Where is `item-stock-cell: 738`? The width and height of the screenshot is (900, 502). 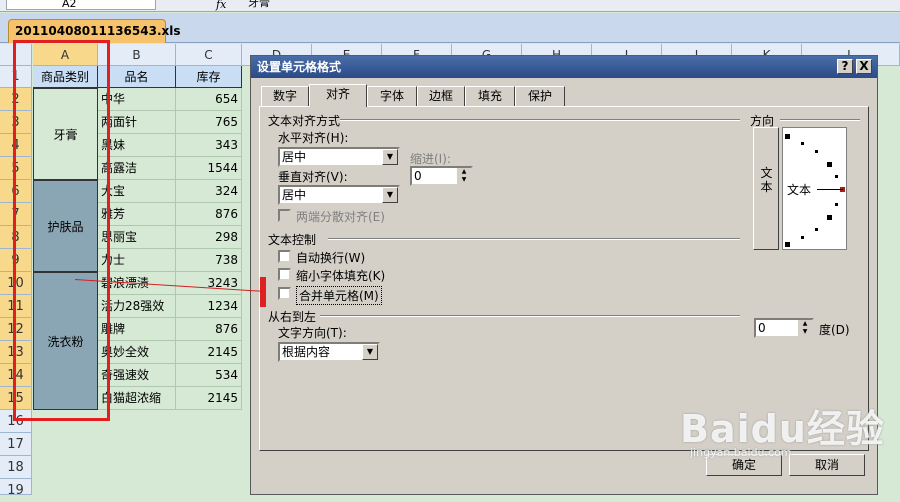
item-stock-cell: 738 is located at coordinates (209, 260).